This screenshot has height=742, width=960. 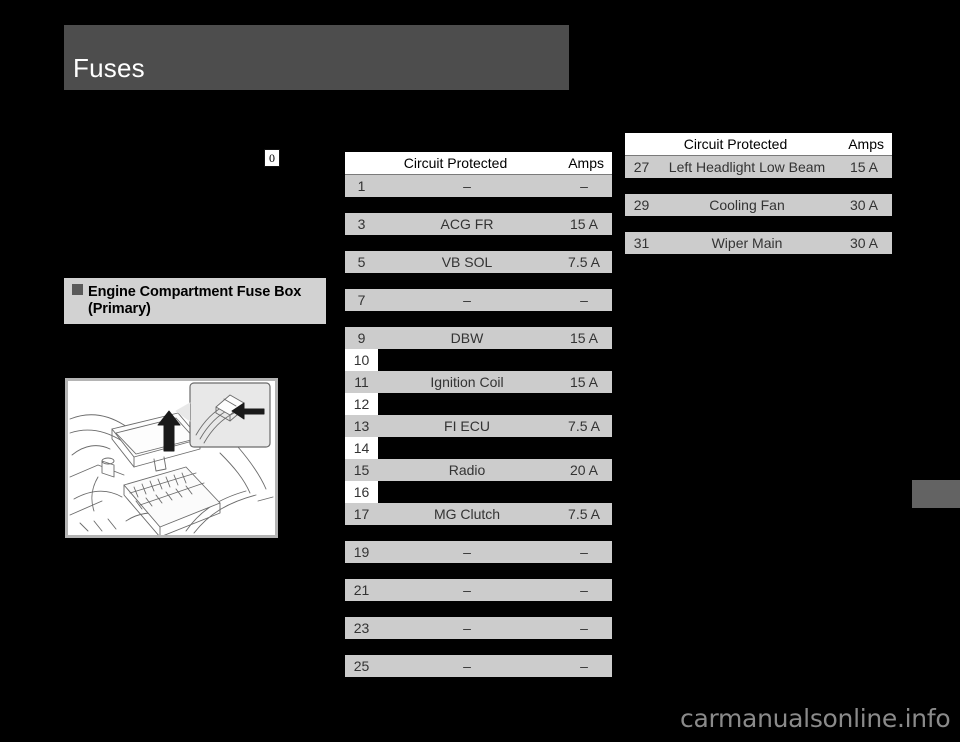 I want to click on fuse-number: 5, so click(x=361, y=262).